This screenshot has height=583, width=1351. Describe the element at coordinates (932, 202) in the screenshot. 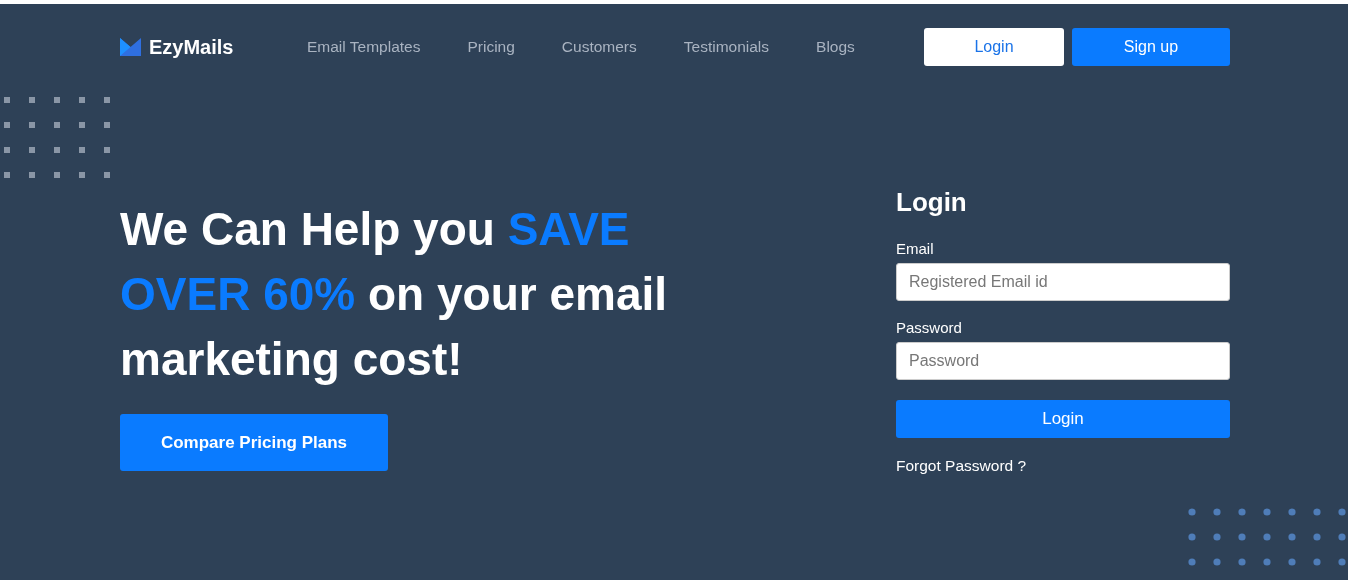

I see `form-title: Login` at that location.